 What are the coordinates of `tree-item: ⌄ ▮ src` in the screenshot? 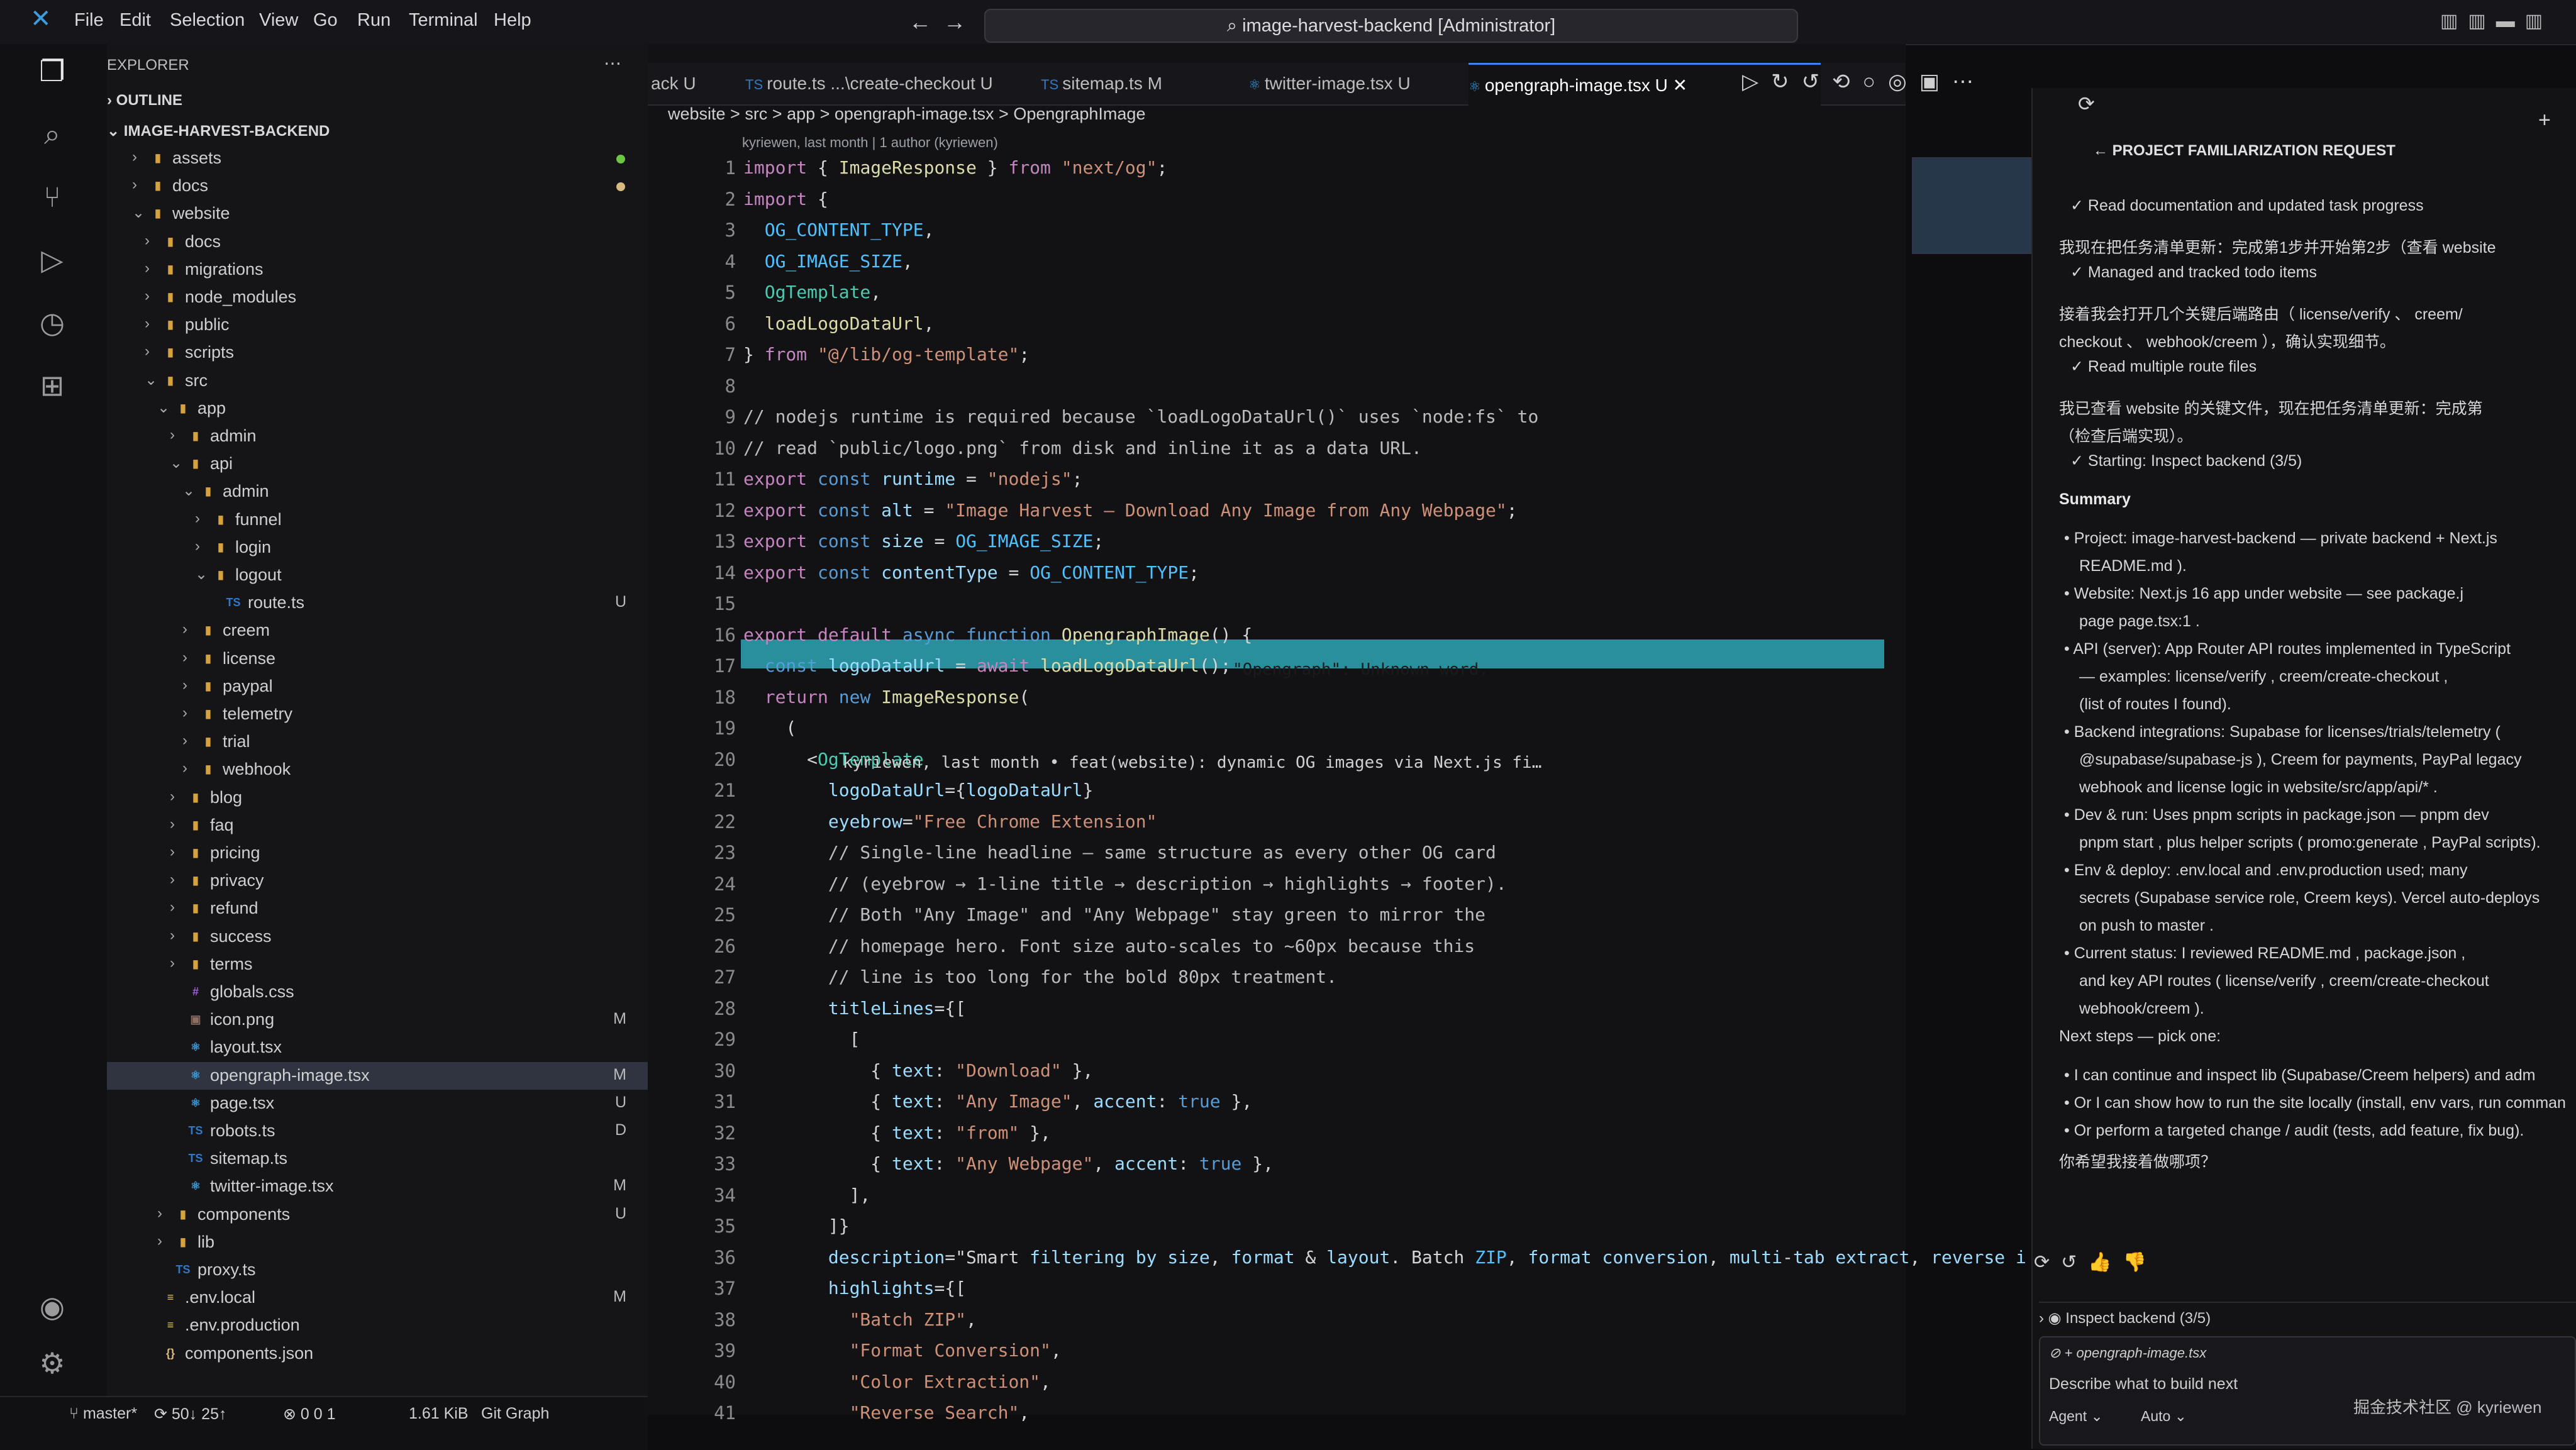 It's located at (377, 381).